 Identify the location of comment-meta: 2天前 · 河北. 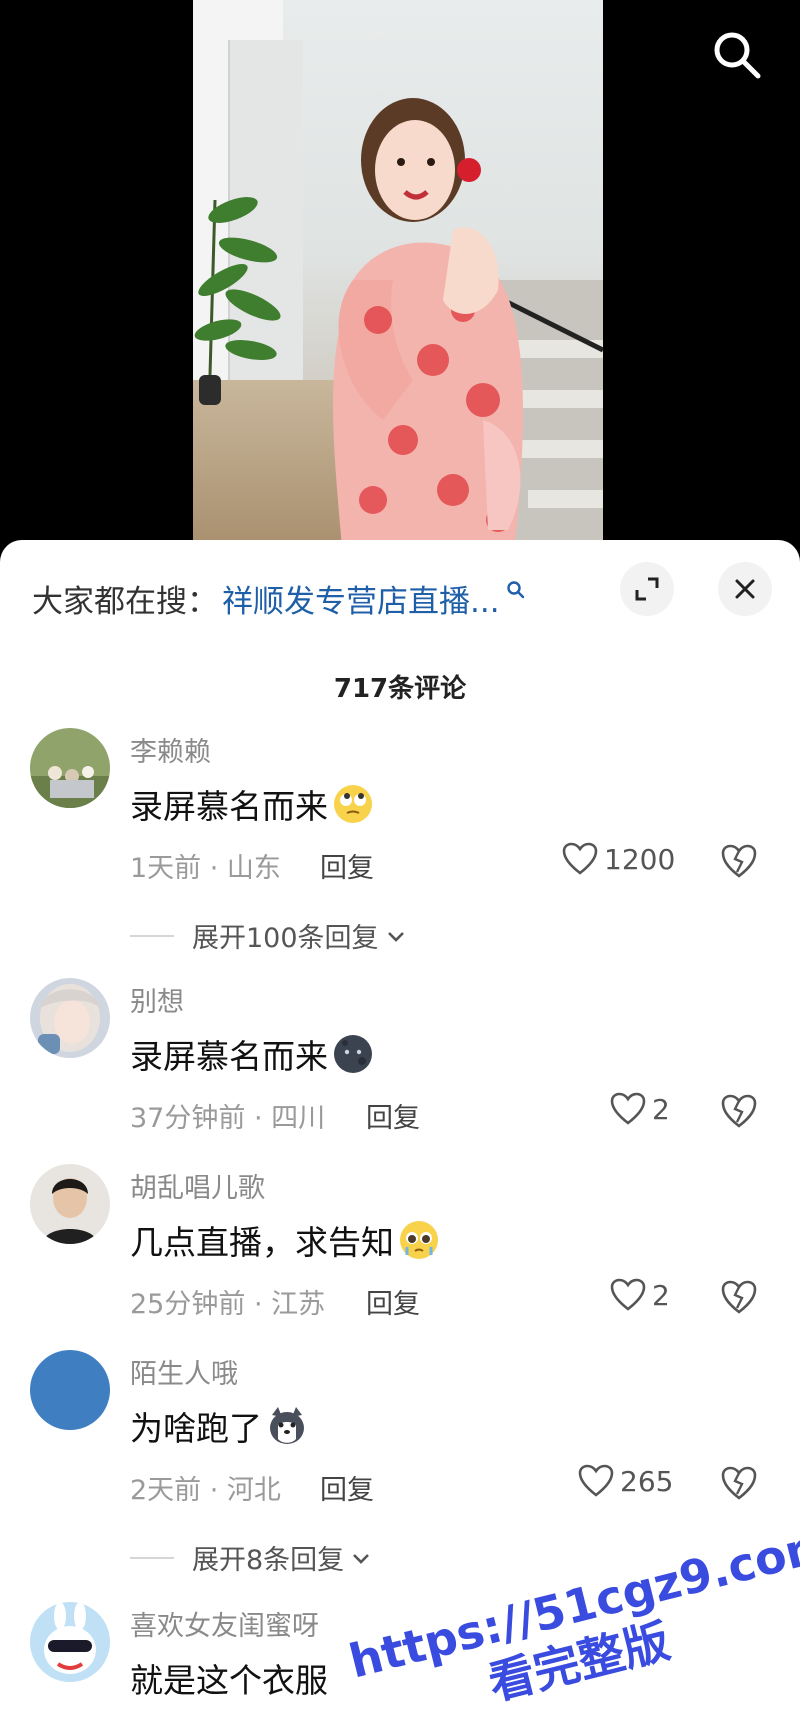
(205, 1490).